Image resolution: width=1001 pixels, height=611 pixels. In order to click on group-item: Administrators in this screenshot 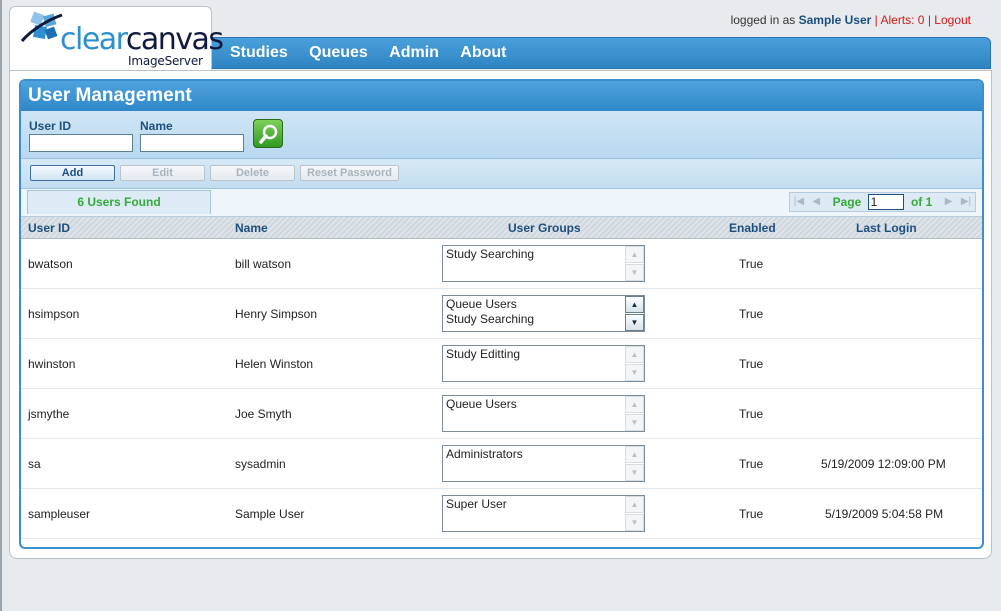, I will do `click(484, 454)`.